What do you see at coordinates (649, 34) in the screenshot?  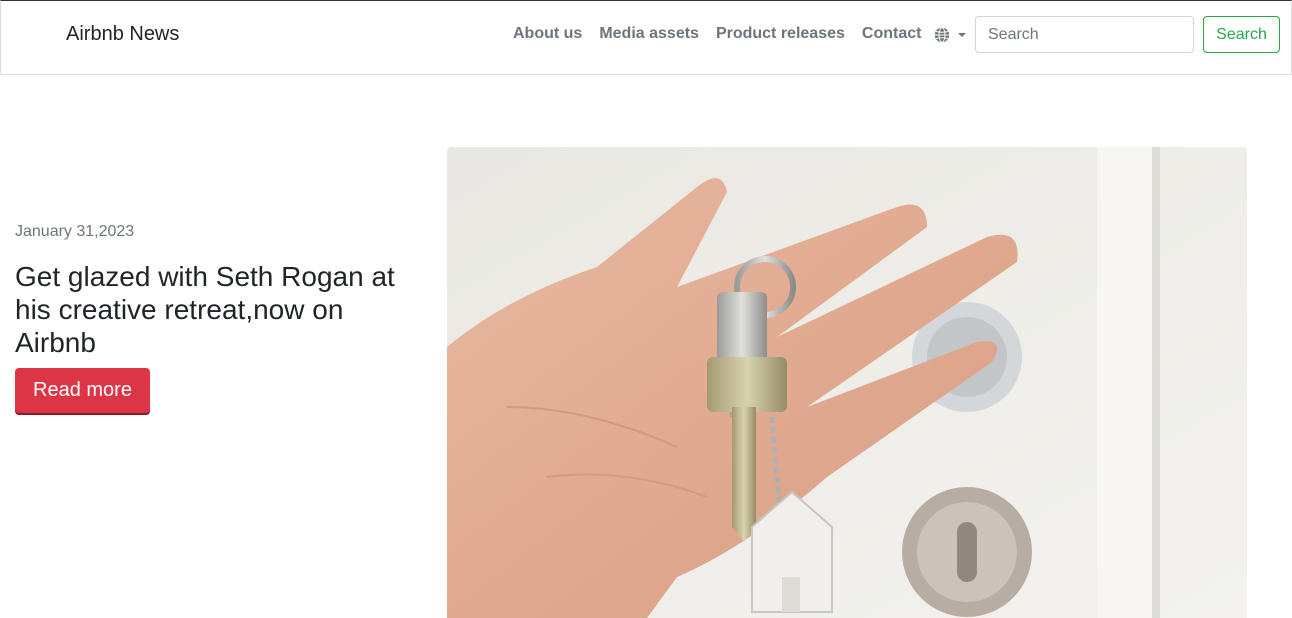 I see `nav-link-media-assets: Media assets` at bounding box center [649, 34].